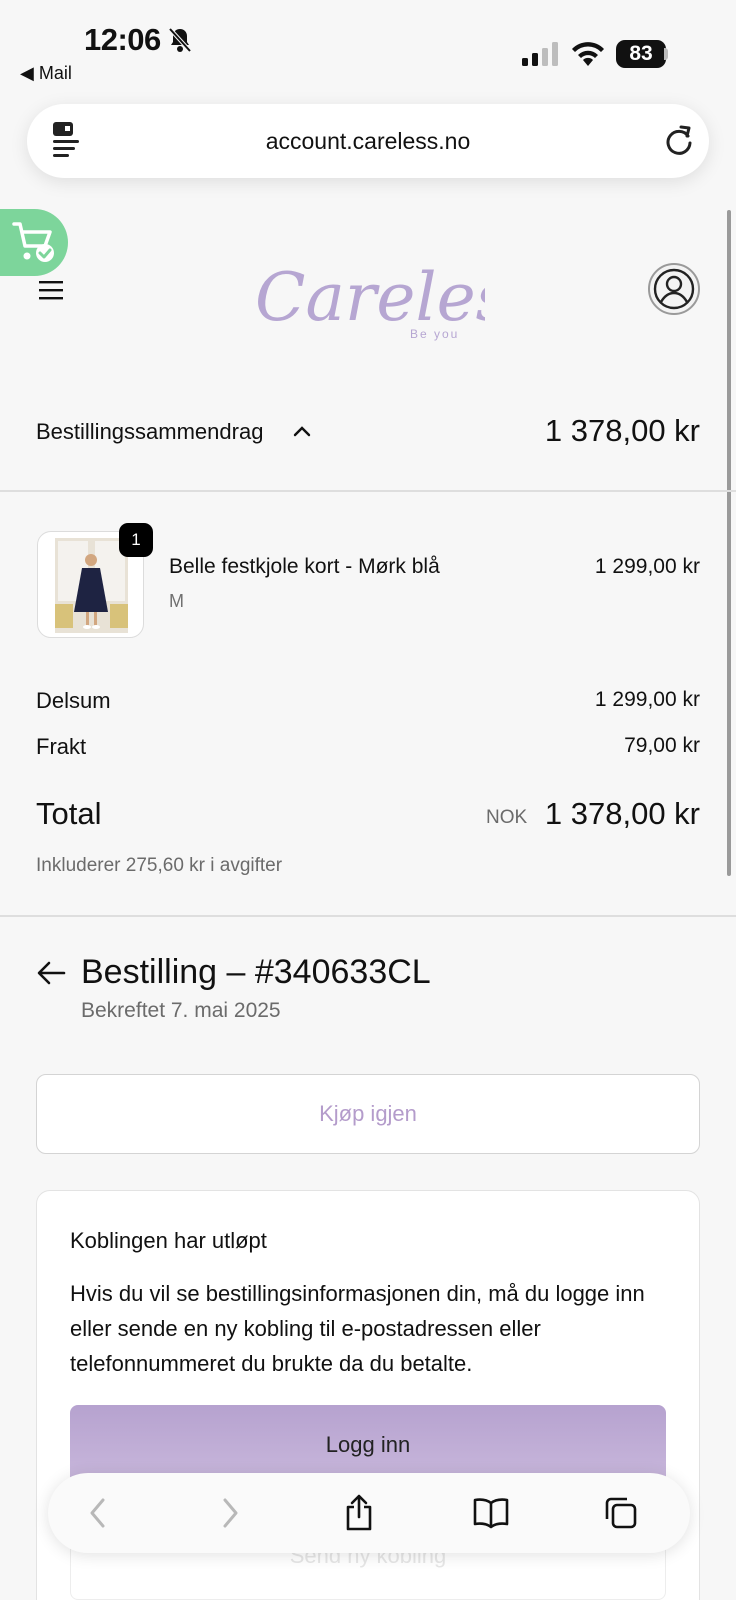 The image size is (736, 1600). Describe the element at coordinates (98, 1515) in the screenshot. I see `back-icon` at that location.